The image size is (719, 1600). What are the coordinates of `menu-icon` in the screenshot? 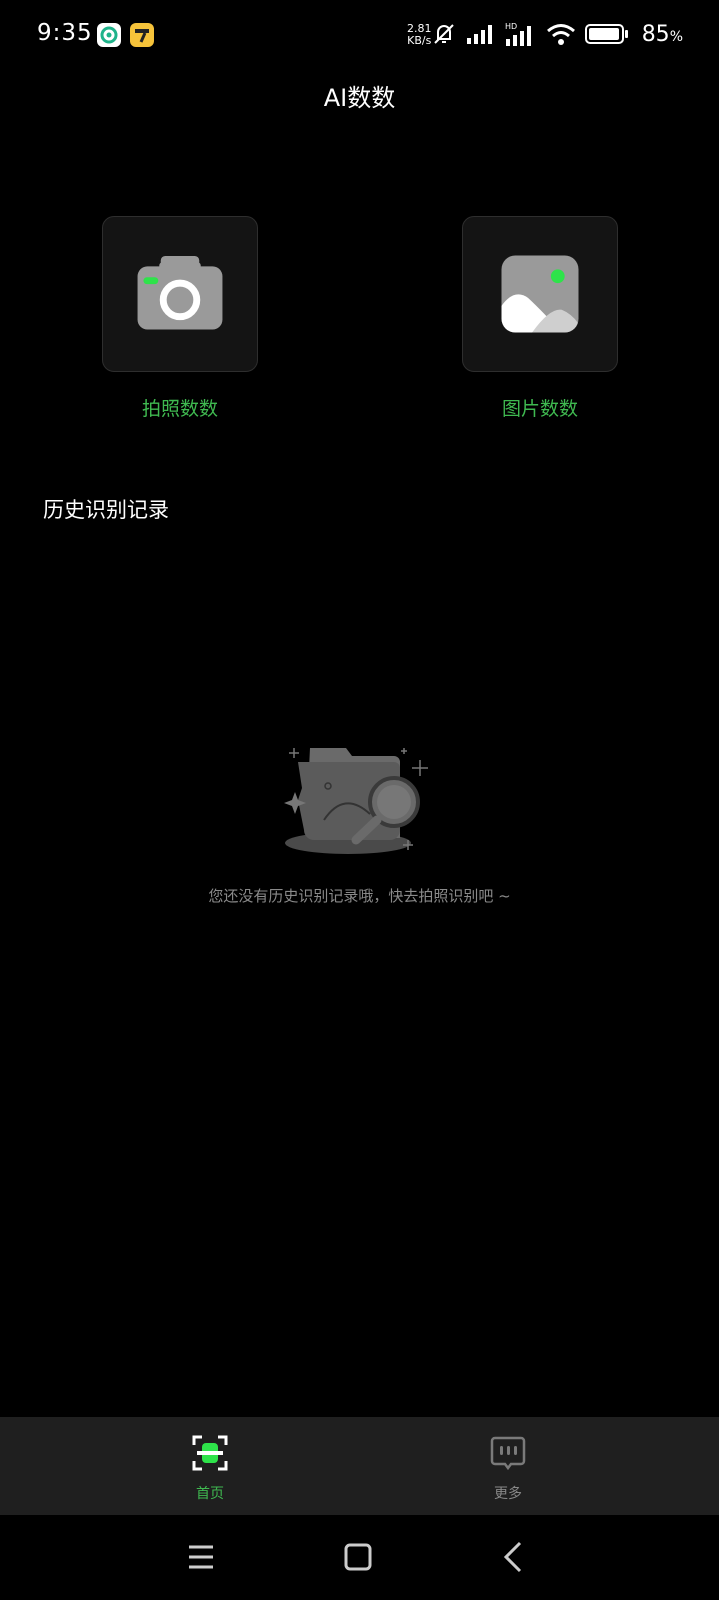 It's located at (201, 1557).